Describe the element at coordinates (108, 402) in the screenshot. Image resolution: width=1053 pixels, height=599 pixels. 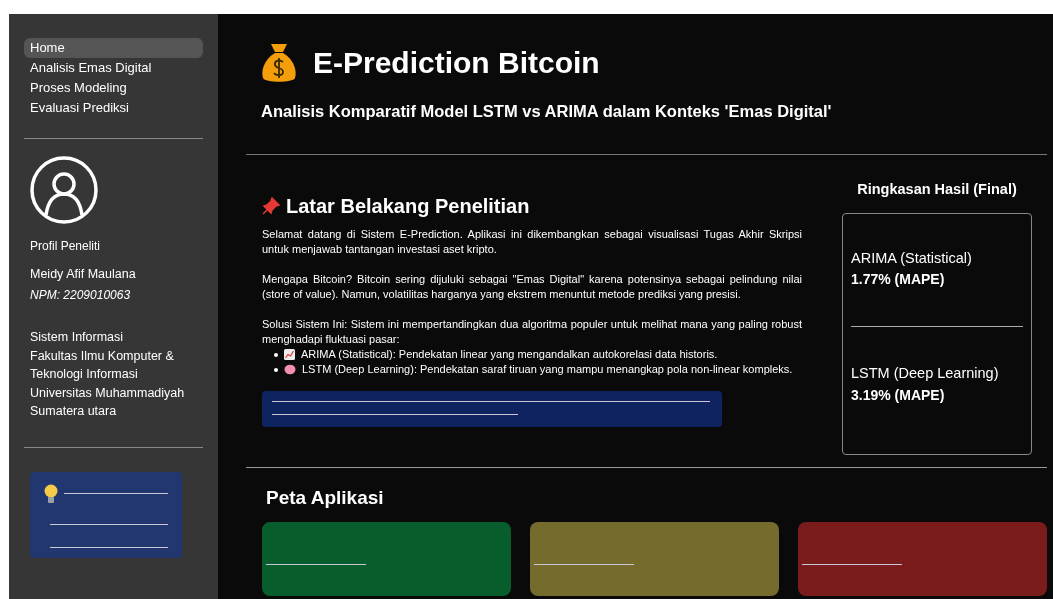
I see `affiliation-text: Universitas Muhammadiyah Sumatera utara` at that location.